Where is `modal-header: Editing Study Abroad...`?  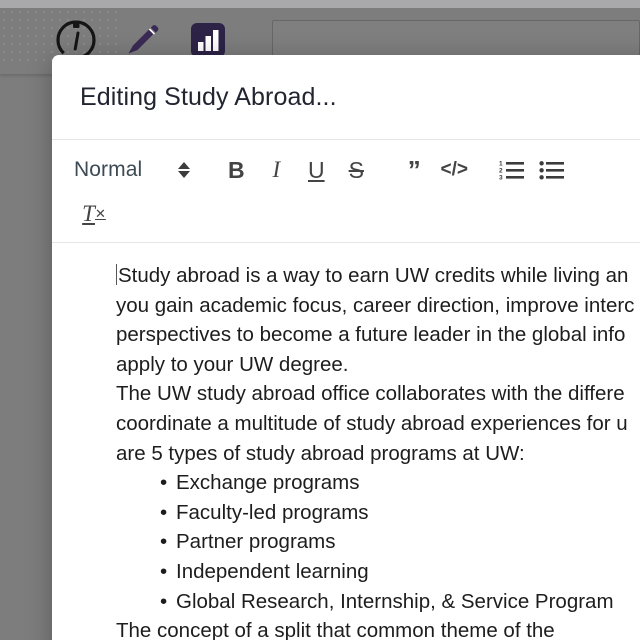
modal-header: Editing Study Abroad... is located at coordinates (346, 97).